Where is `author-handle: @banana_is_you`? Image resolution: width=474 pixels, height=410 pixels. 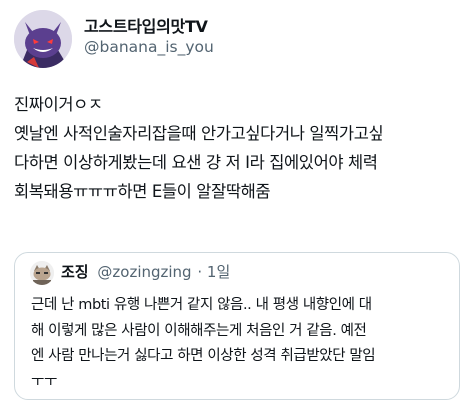 author-handle: @banana_is_you is located at coordinates (149, 47).